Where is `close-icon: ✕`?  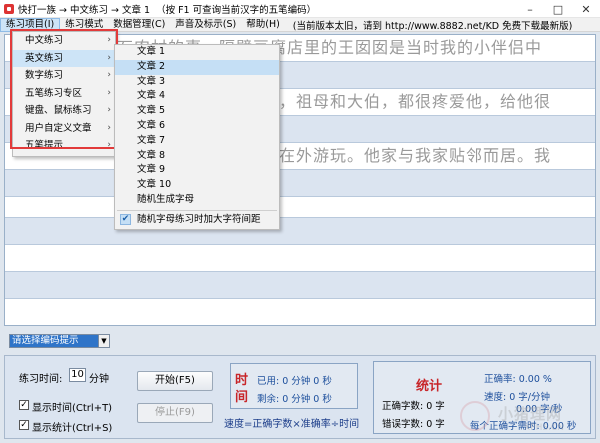
close-icon: ✕ is located at coordinates (586, 9).